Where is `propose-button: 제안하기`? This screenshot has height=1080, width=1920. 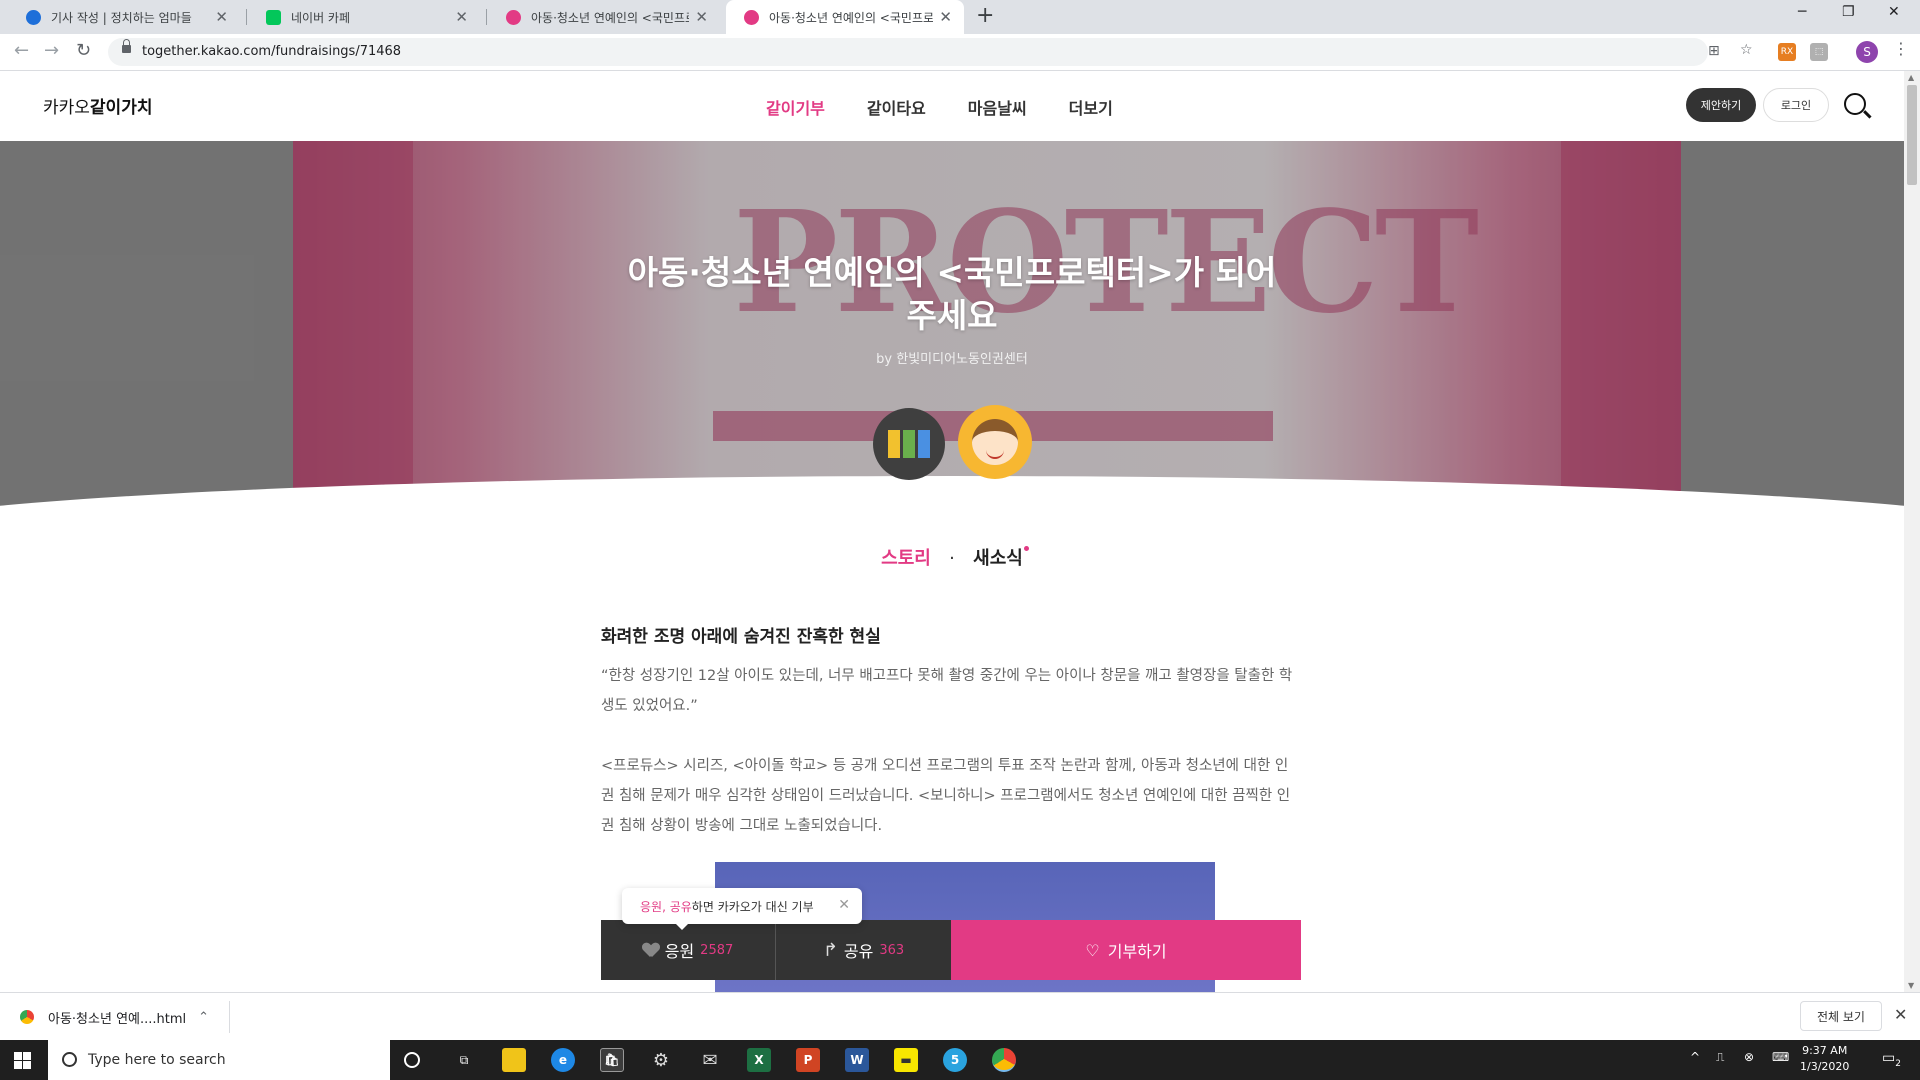 propose-button: 제안하기 is located at coordinates (1721, 105).